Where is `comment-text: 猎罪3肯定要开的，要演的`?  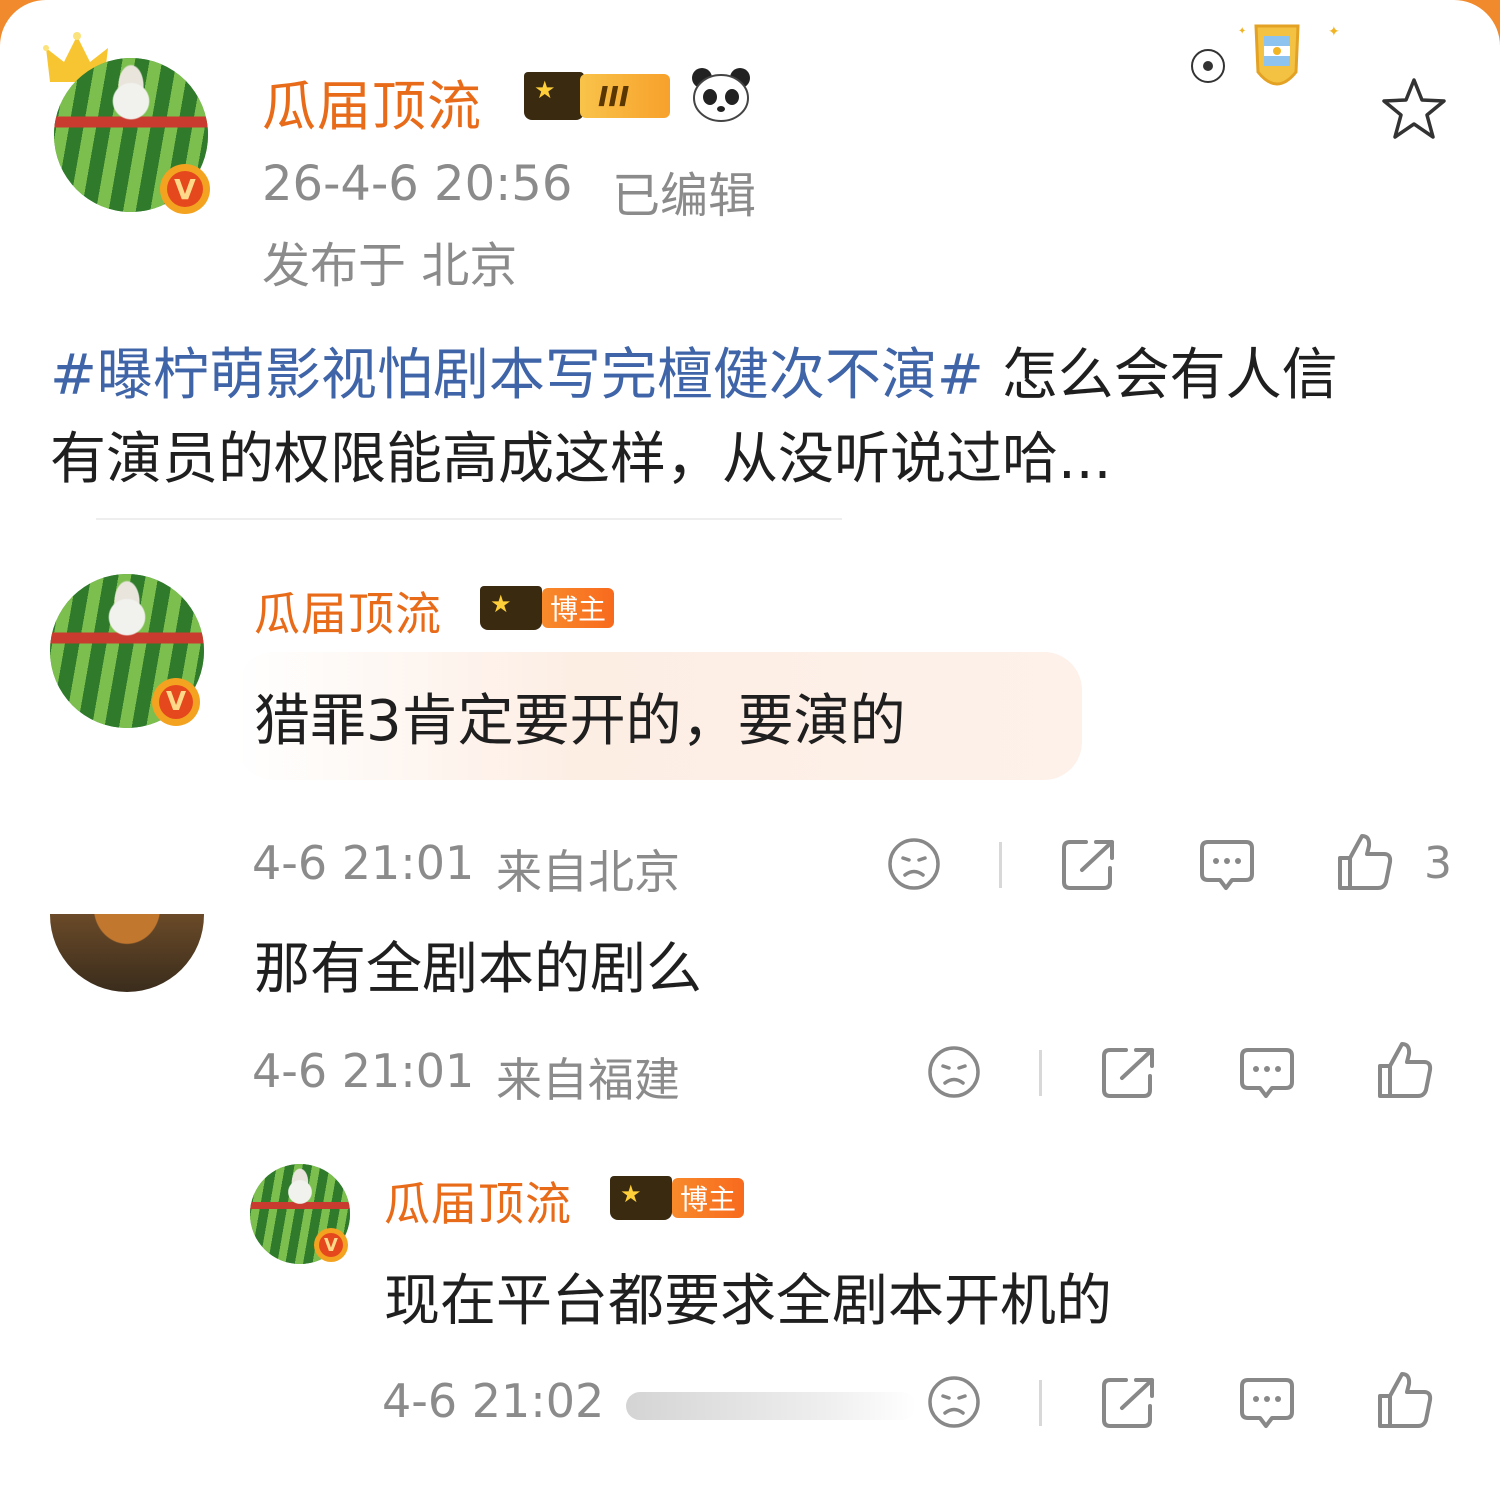
comment-text: 猎罪3肯定要开的，要演的 is located at coordinates (580, 721).